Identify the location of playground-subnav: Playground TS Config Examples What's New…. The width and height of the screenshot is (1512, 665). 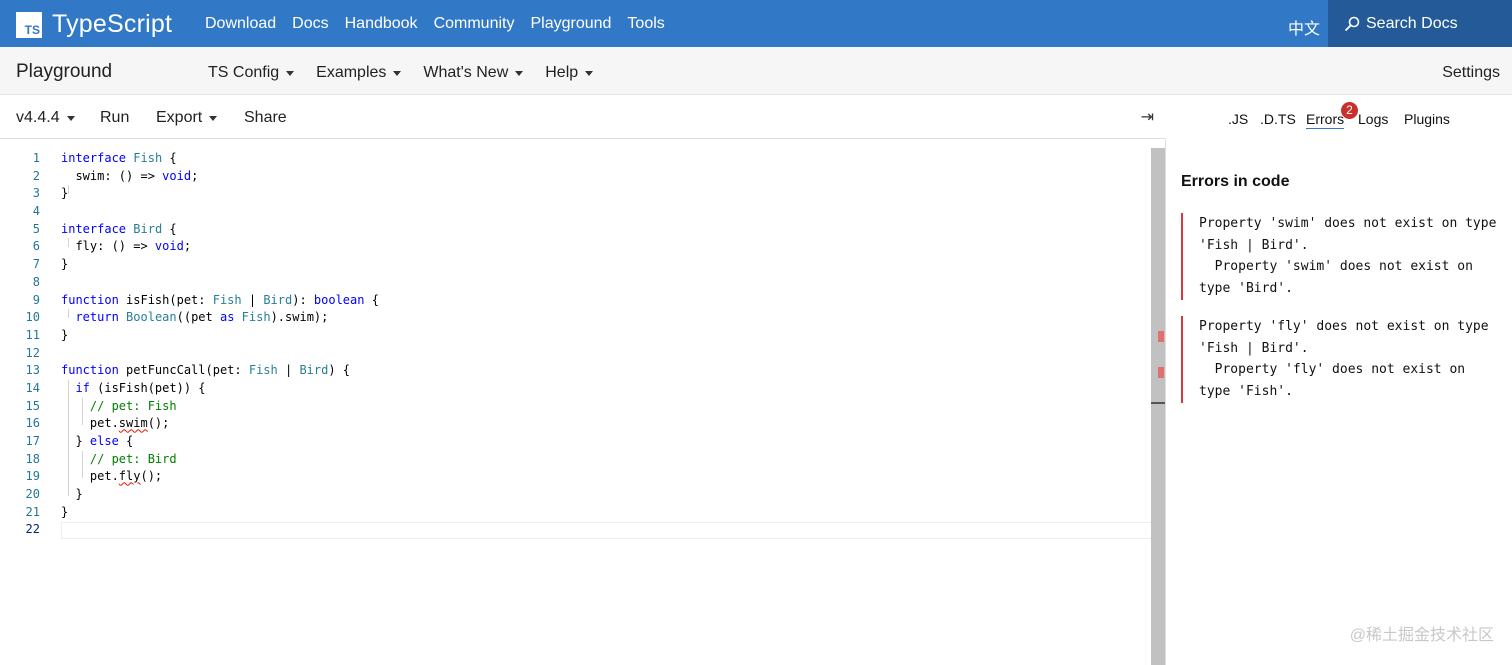
(756, 71).